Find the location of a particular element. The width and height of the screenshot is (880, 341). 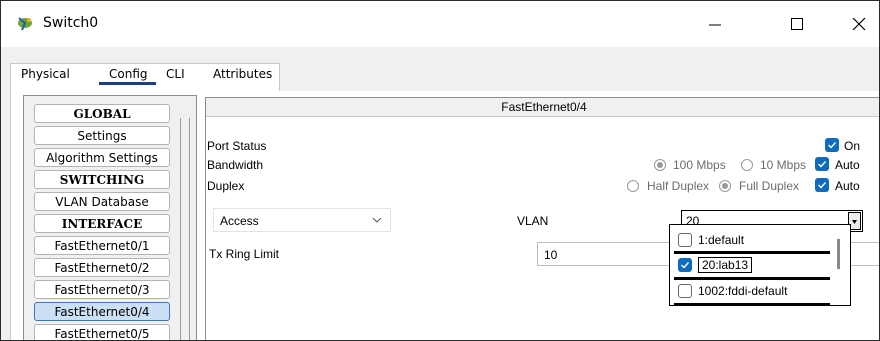

close-icon is located at coordinates (859, 24).